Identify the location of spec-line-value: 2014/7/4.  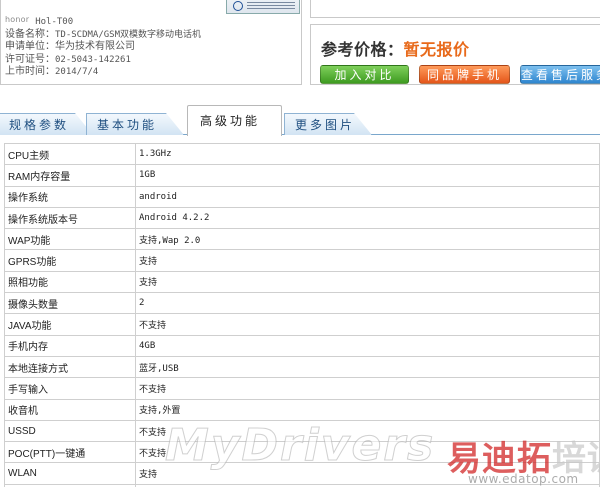
(77, 72).